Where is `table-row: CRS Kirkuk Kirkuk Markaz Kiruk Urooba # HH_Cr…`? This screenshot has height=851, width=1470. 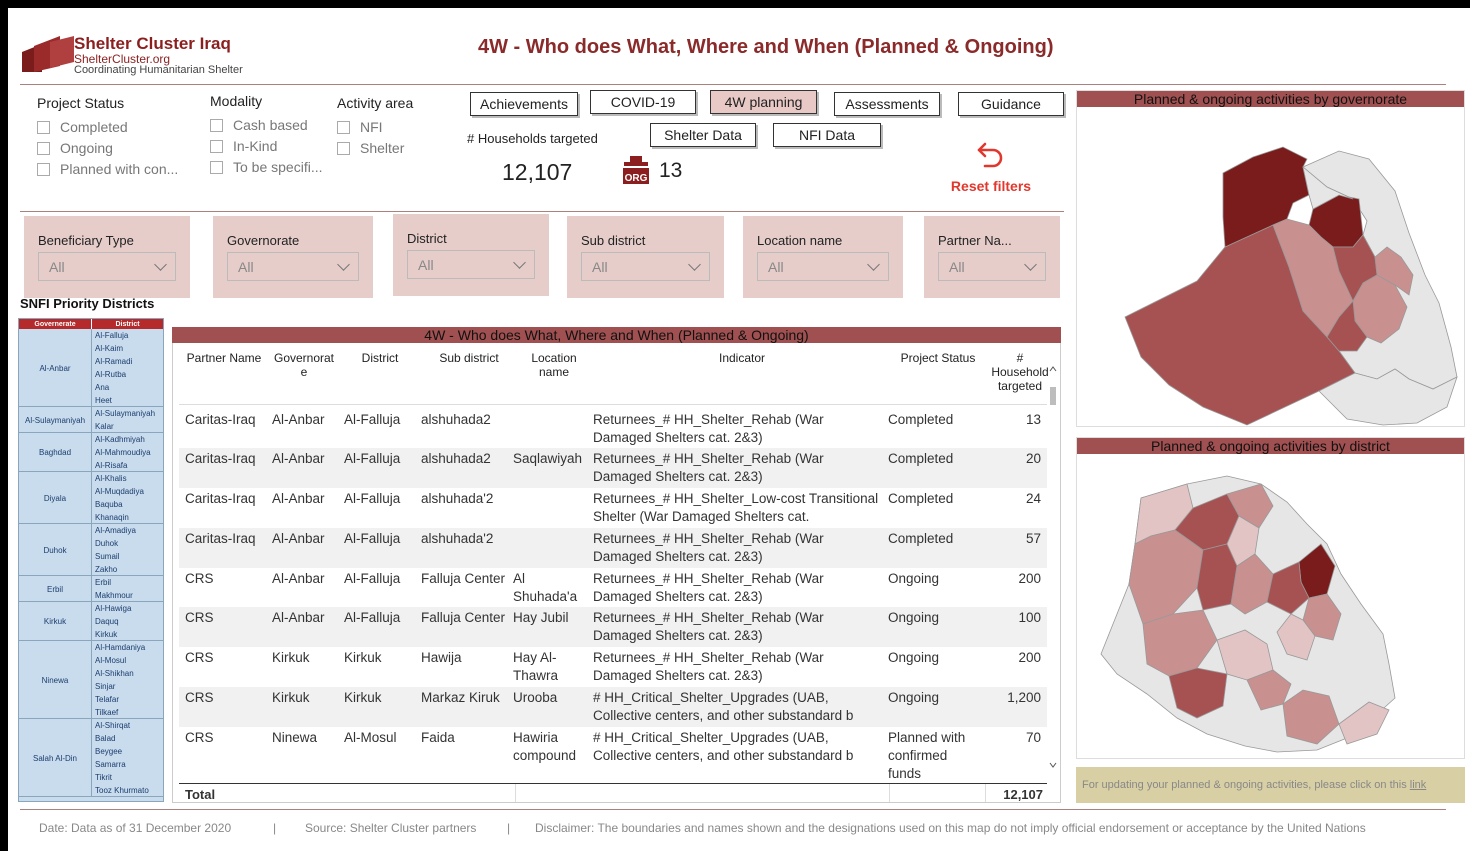 table-row: CRS Kirkuk Kirkuk Markaz Kiruk Urooba # HH_Cr… is located at coordinates (613, 707).